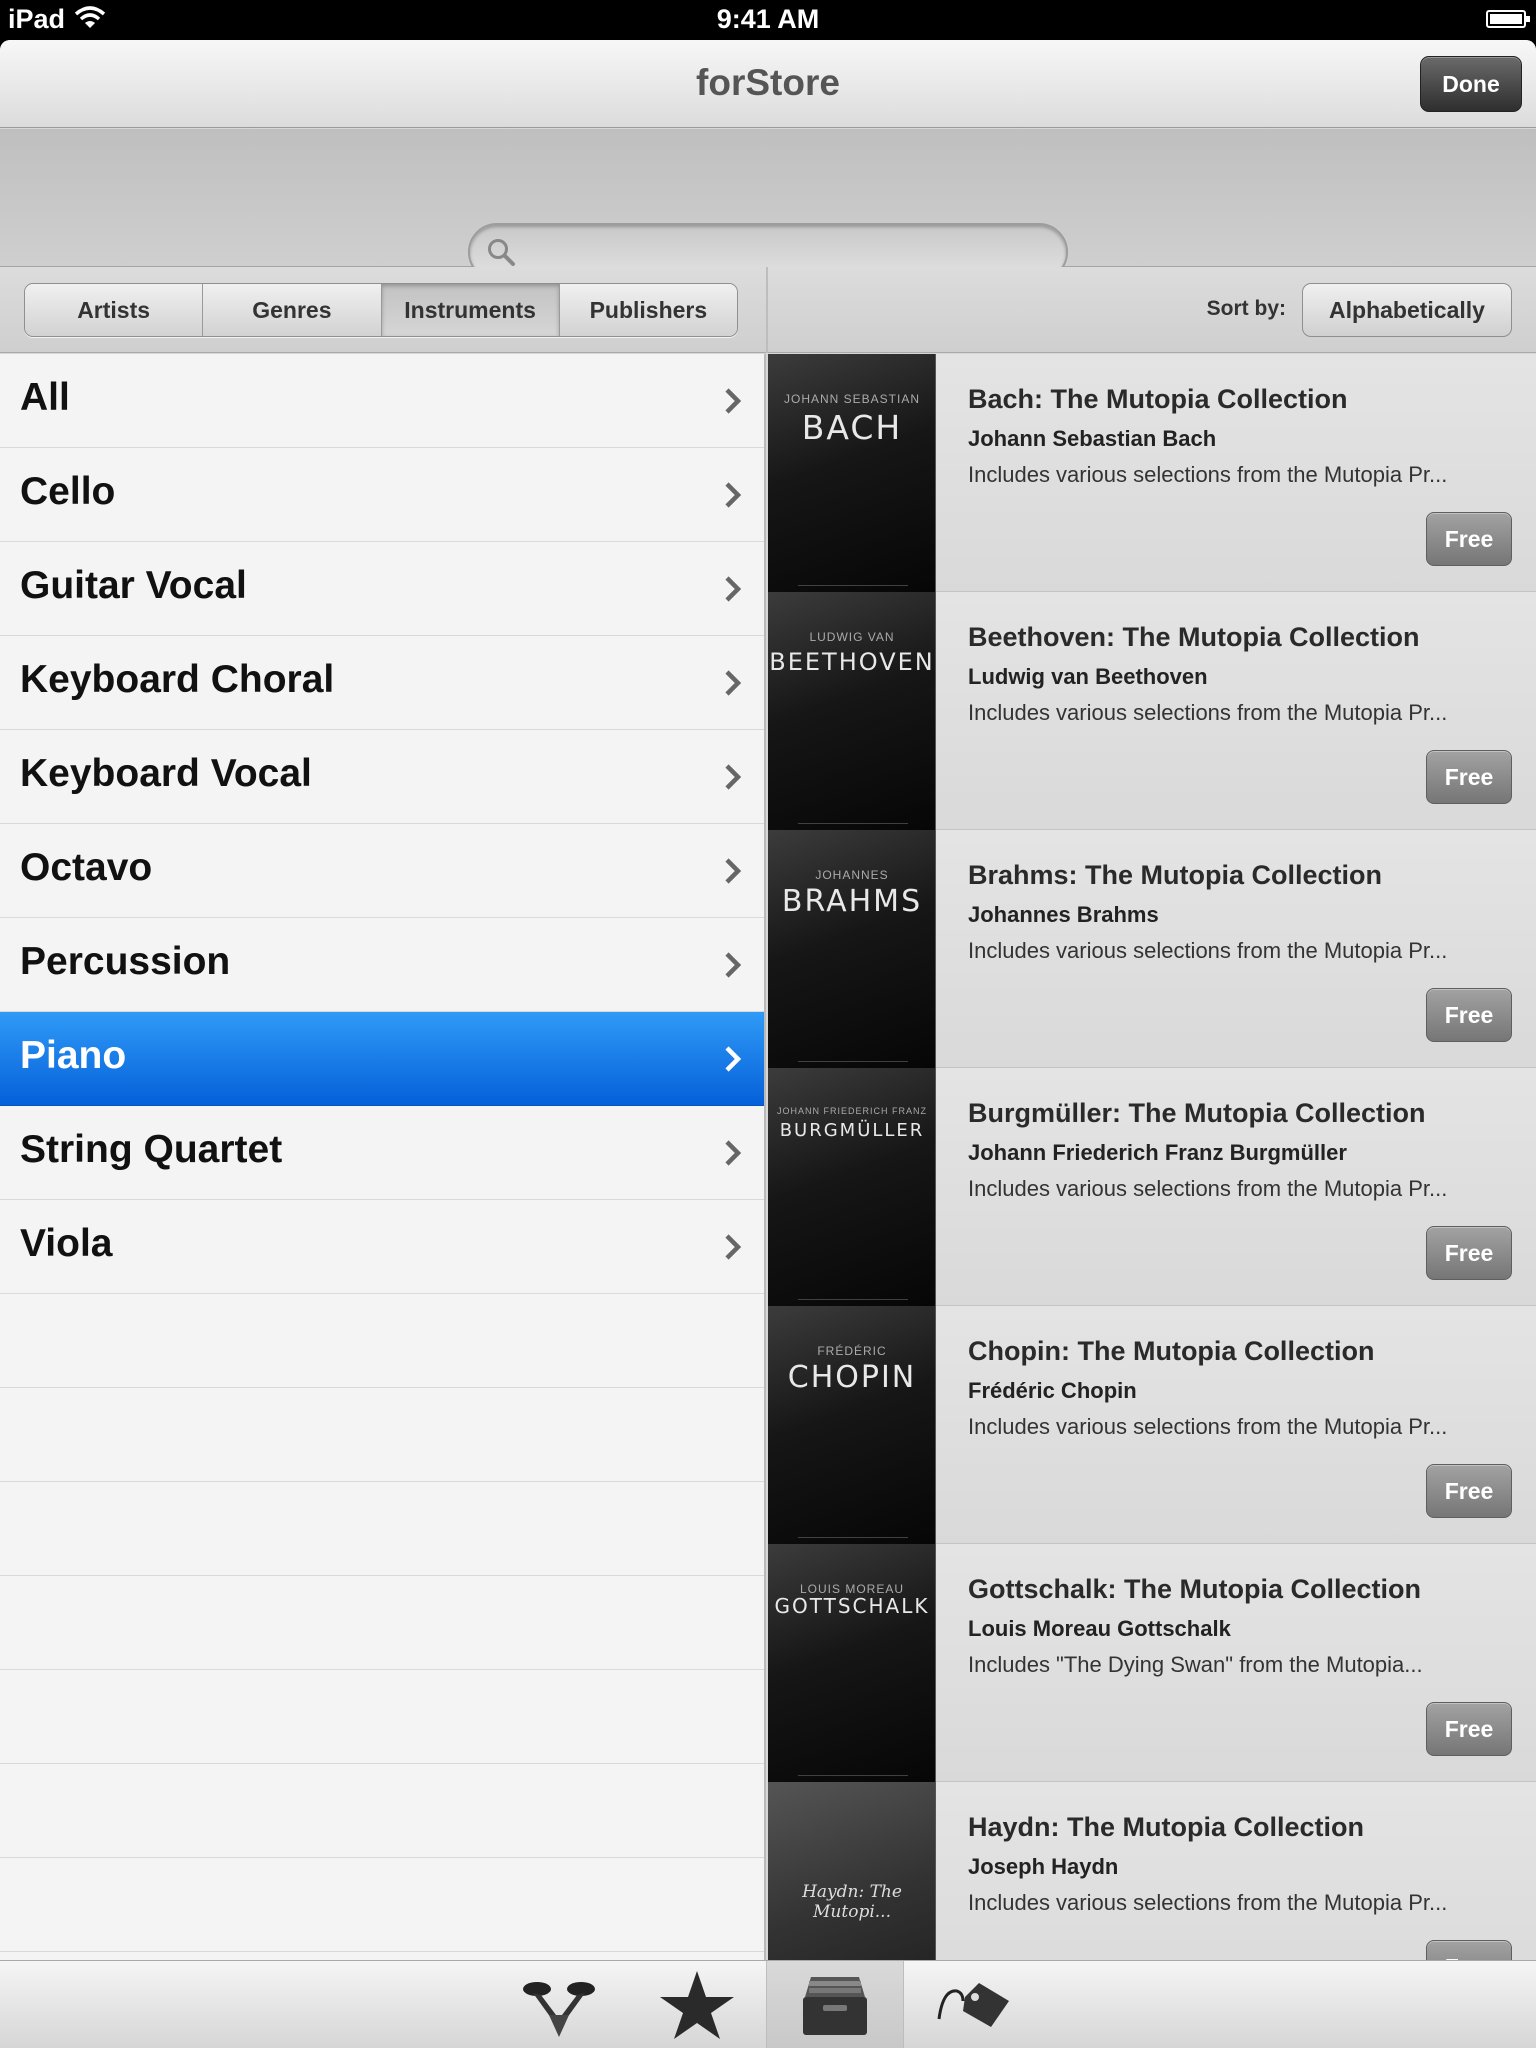  I want to click on cover-first-name: FRÉDÉRIC, so click(852, 1351).